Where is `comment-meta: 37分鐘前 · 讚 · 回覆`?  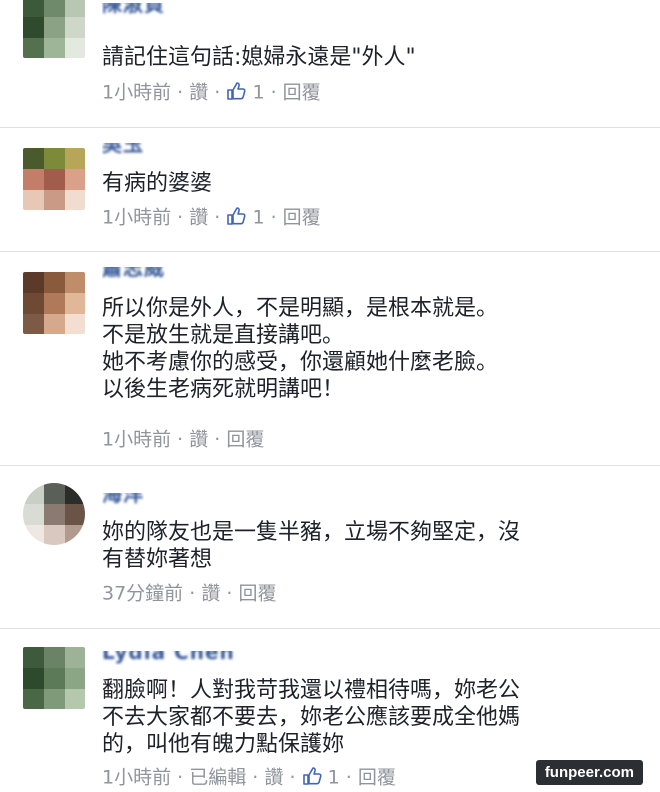
comment-meta: 37分鐘前 · 讚 · 回覆 is located at coordinates (189, 593).